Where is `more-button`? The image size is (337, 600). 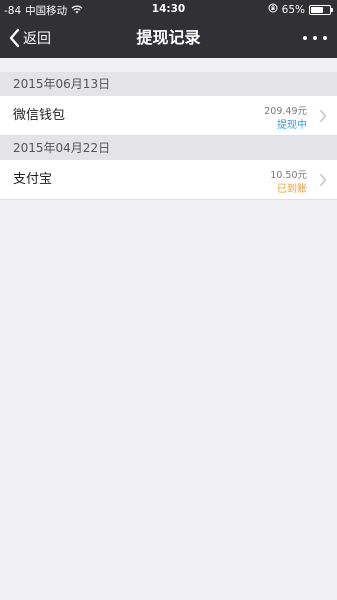
more-button is located at coordinates (315, 38).